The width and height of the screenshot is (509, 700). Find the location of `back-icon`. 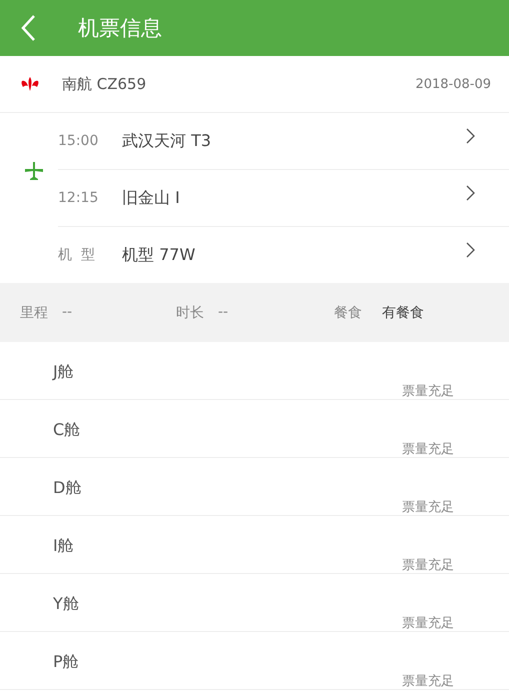

back-icon is located at coordinates (28, 28).